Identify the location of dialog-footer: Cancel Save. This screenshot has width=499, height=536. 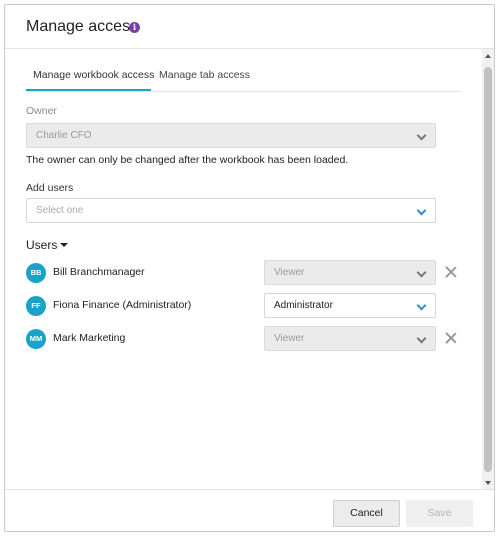
(249, 510).